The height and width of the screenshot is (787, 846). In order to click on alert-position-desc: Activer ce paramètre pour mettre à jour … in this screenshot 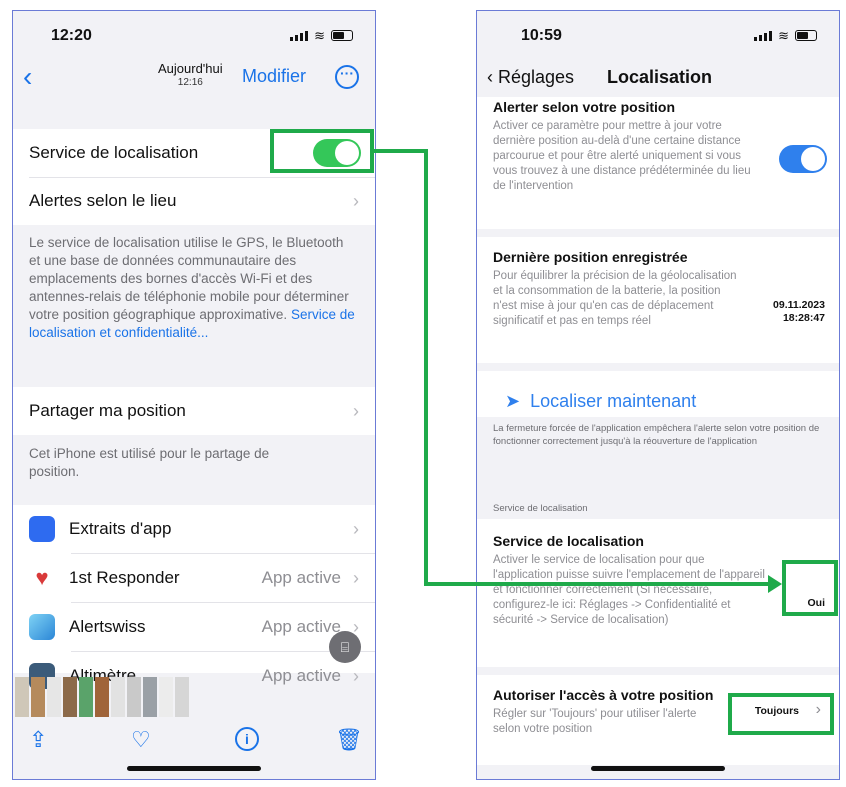, I will do `click(622, 156)`.